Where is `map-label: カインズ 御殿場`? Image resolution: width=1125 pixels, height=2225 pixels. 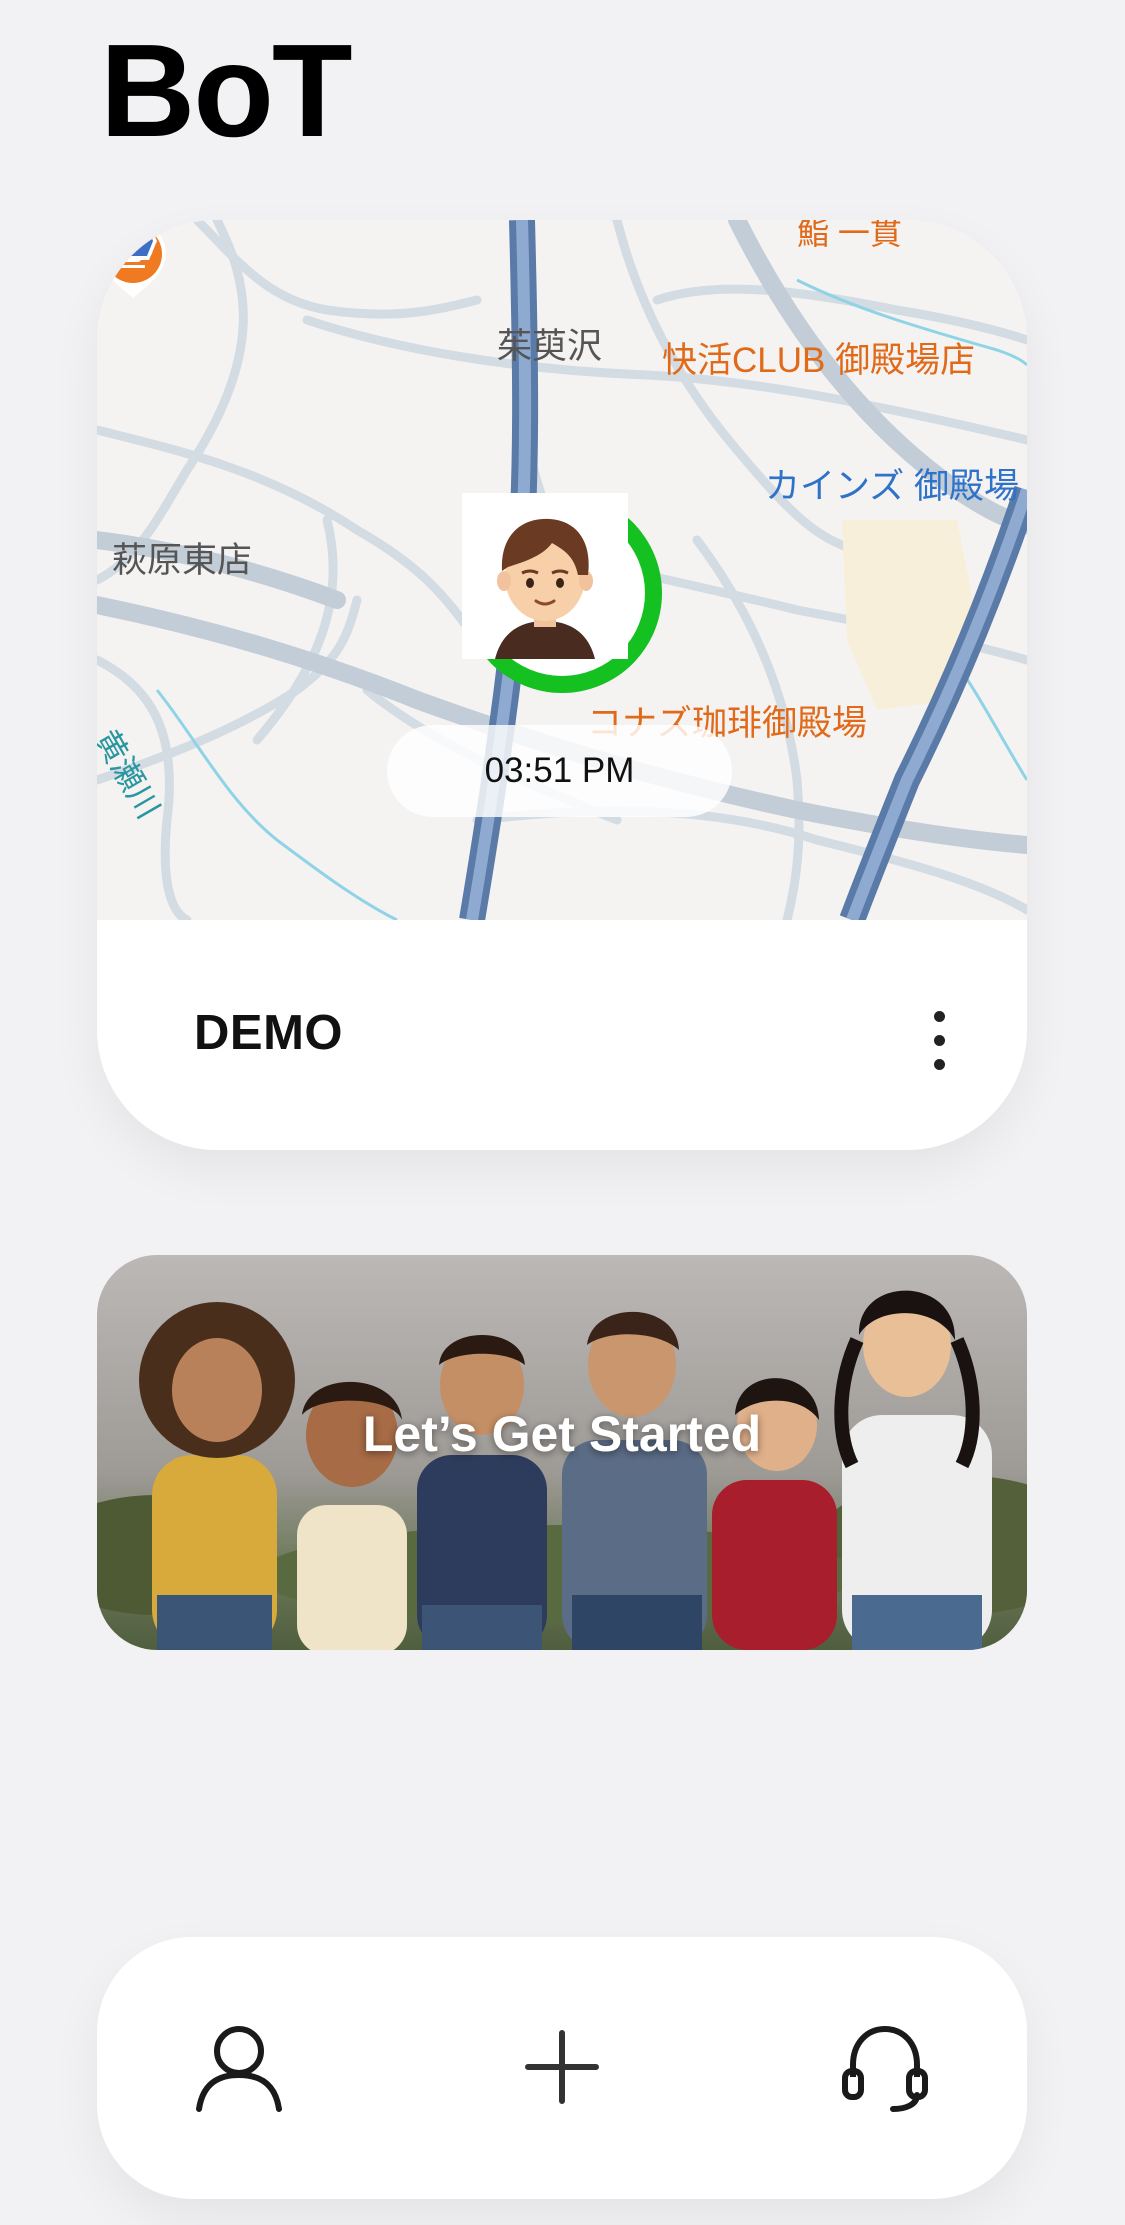 map-label: カインズ 御殿場 is located at coordinates (892, 486).